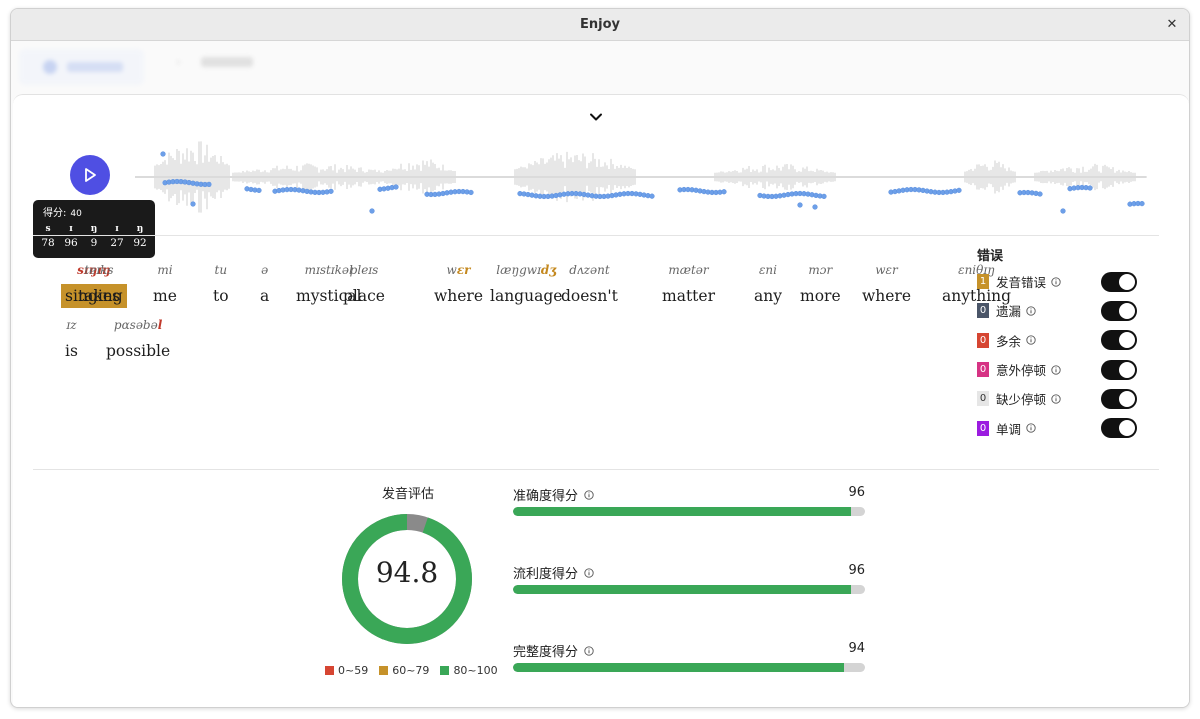 The height and width of the screenshot is (719, 1200). What do you see at coordinates (475, 670) in the screenshot?
I see `score-range-label: 80~100` at bounding box center [475, 670].